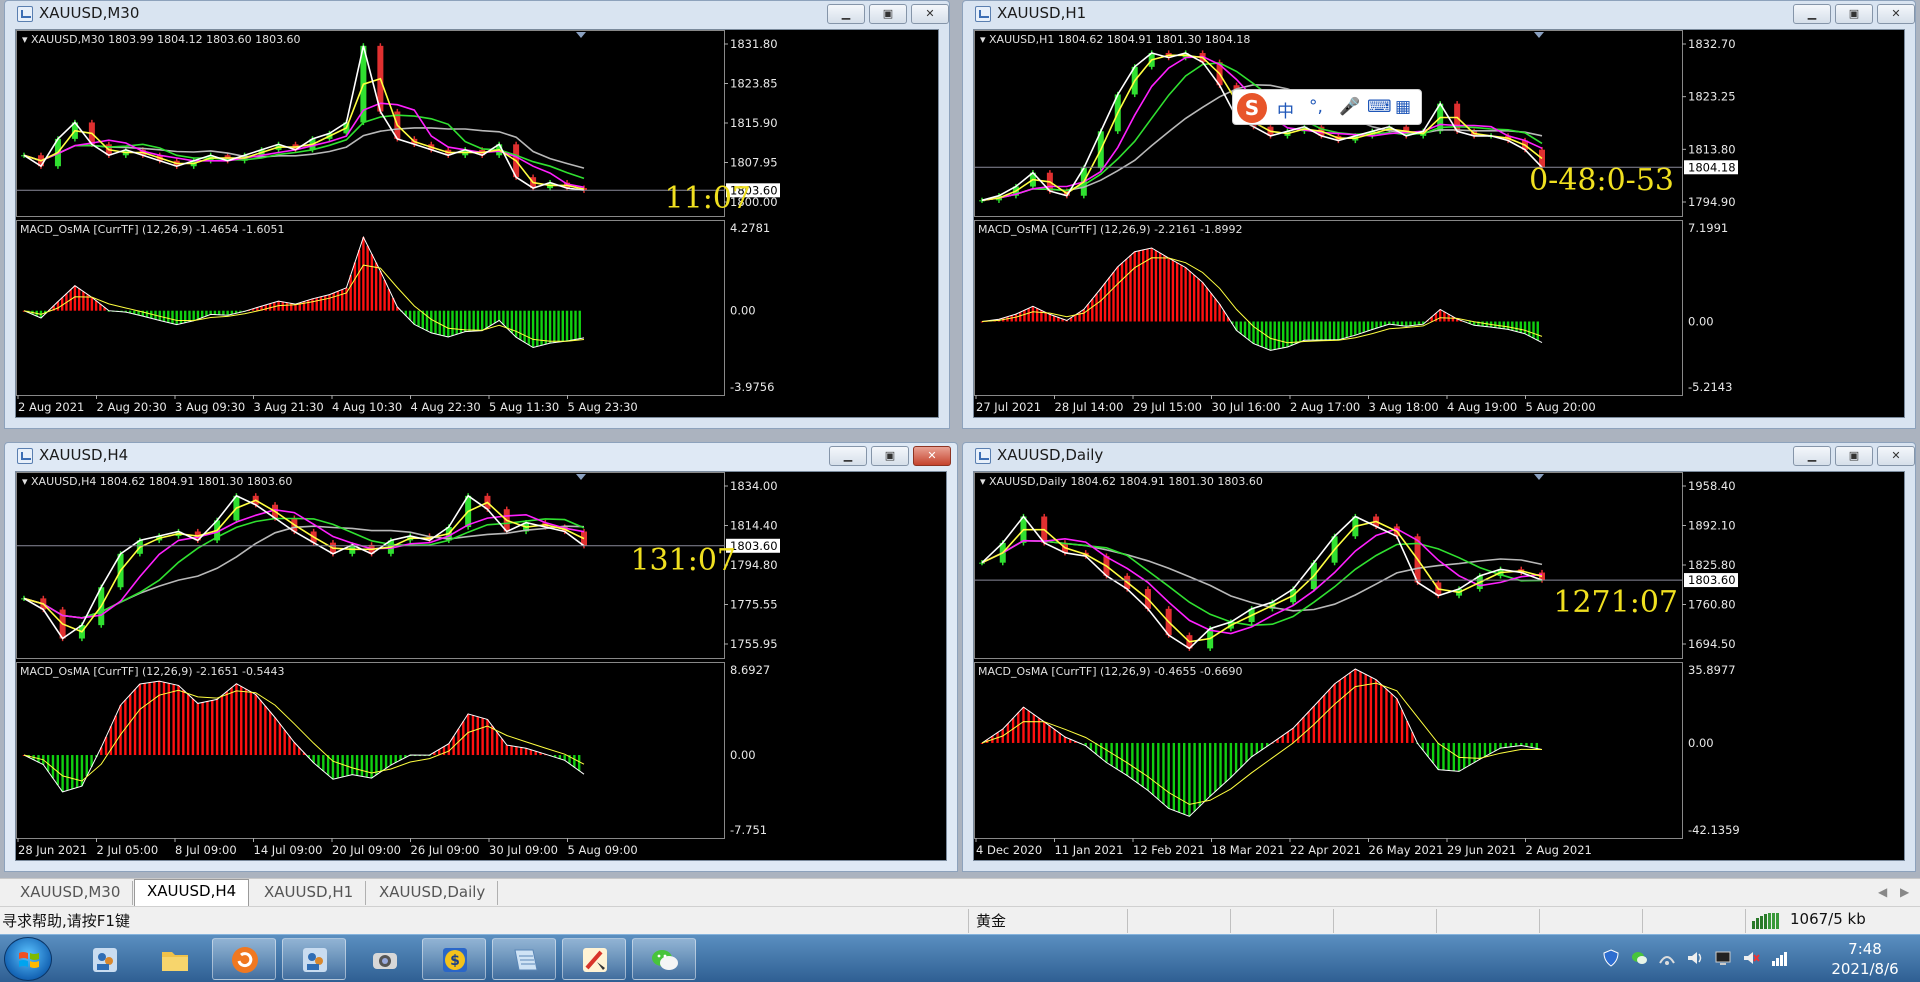 The image size is (1920, 982). What do you see at coordinates (1379, 107) in the screenshot?
I see `ime-keyboard-icon: ⌨` at bounding box center [1379, 107].